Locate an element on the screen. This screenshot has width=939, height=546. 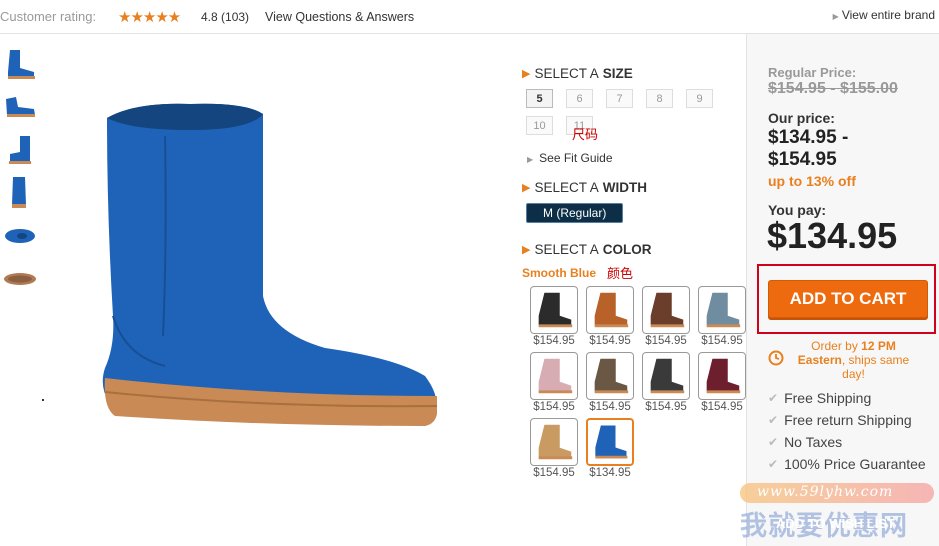
color-annotation: 颜色 is located at coordinates (620, 274).